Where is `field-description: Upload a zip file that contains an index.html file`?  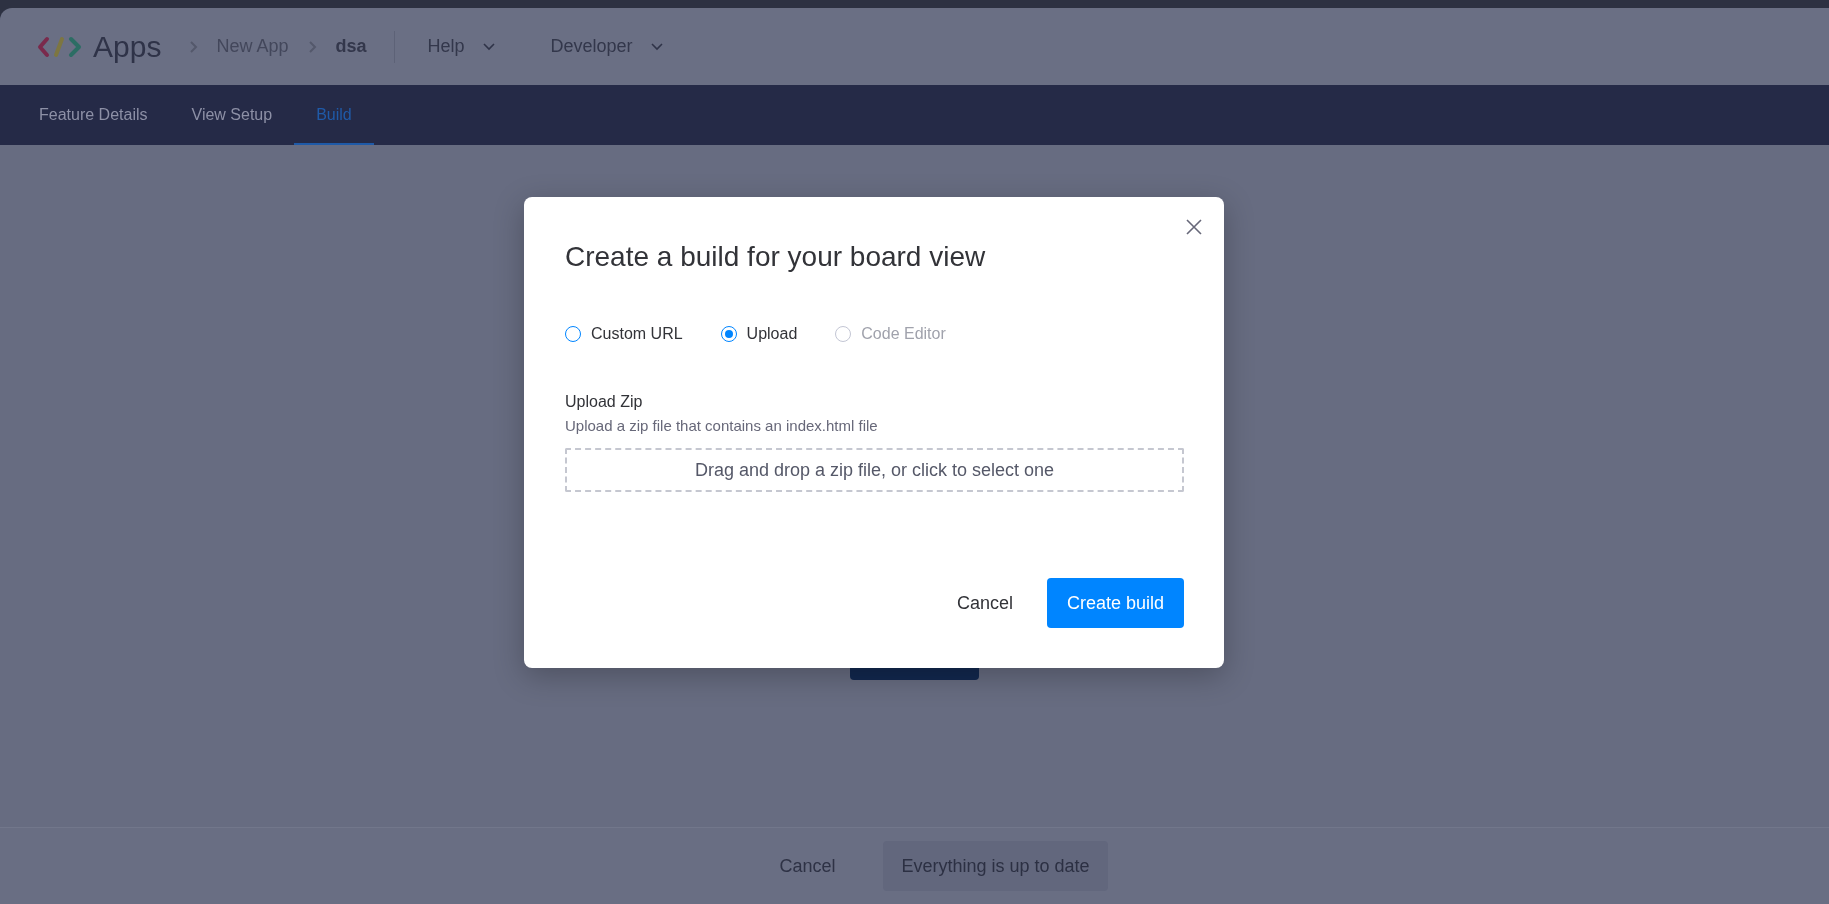
field-description: Upload a zip file that contains an index.html file is located at coordinates (722, 425).